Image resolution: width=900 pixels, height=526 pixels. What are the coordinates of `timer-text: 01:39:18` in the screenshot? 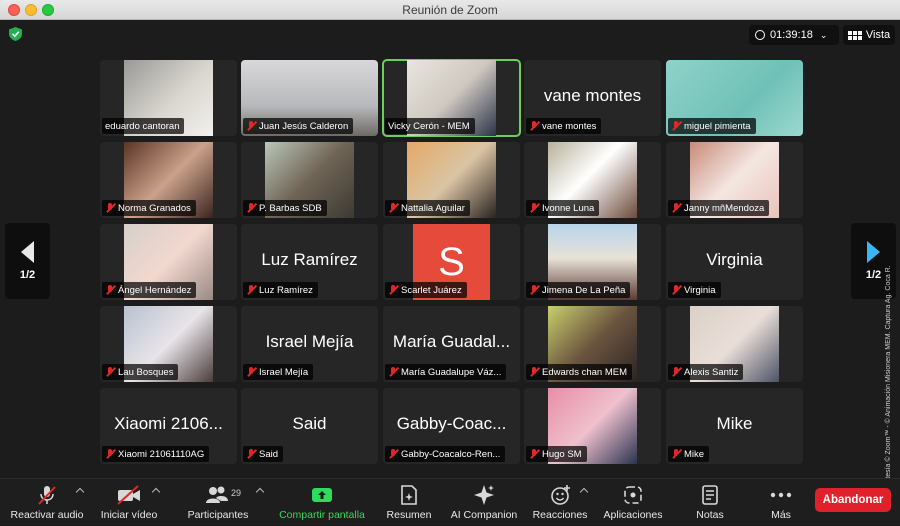 It's located at (791, 35).